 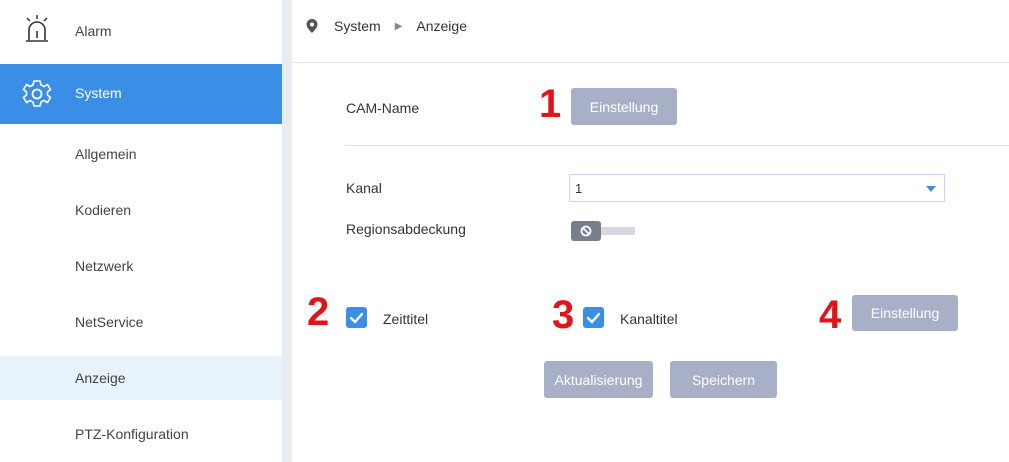 What do you see at coordinates (104, 266) in the screenshot?
I see `sidebar-item-label: Netzwerk` at bounding box center [104, 266].